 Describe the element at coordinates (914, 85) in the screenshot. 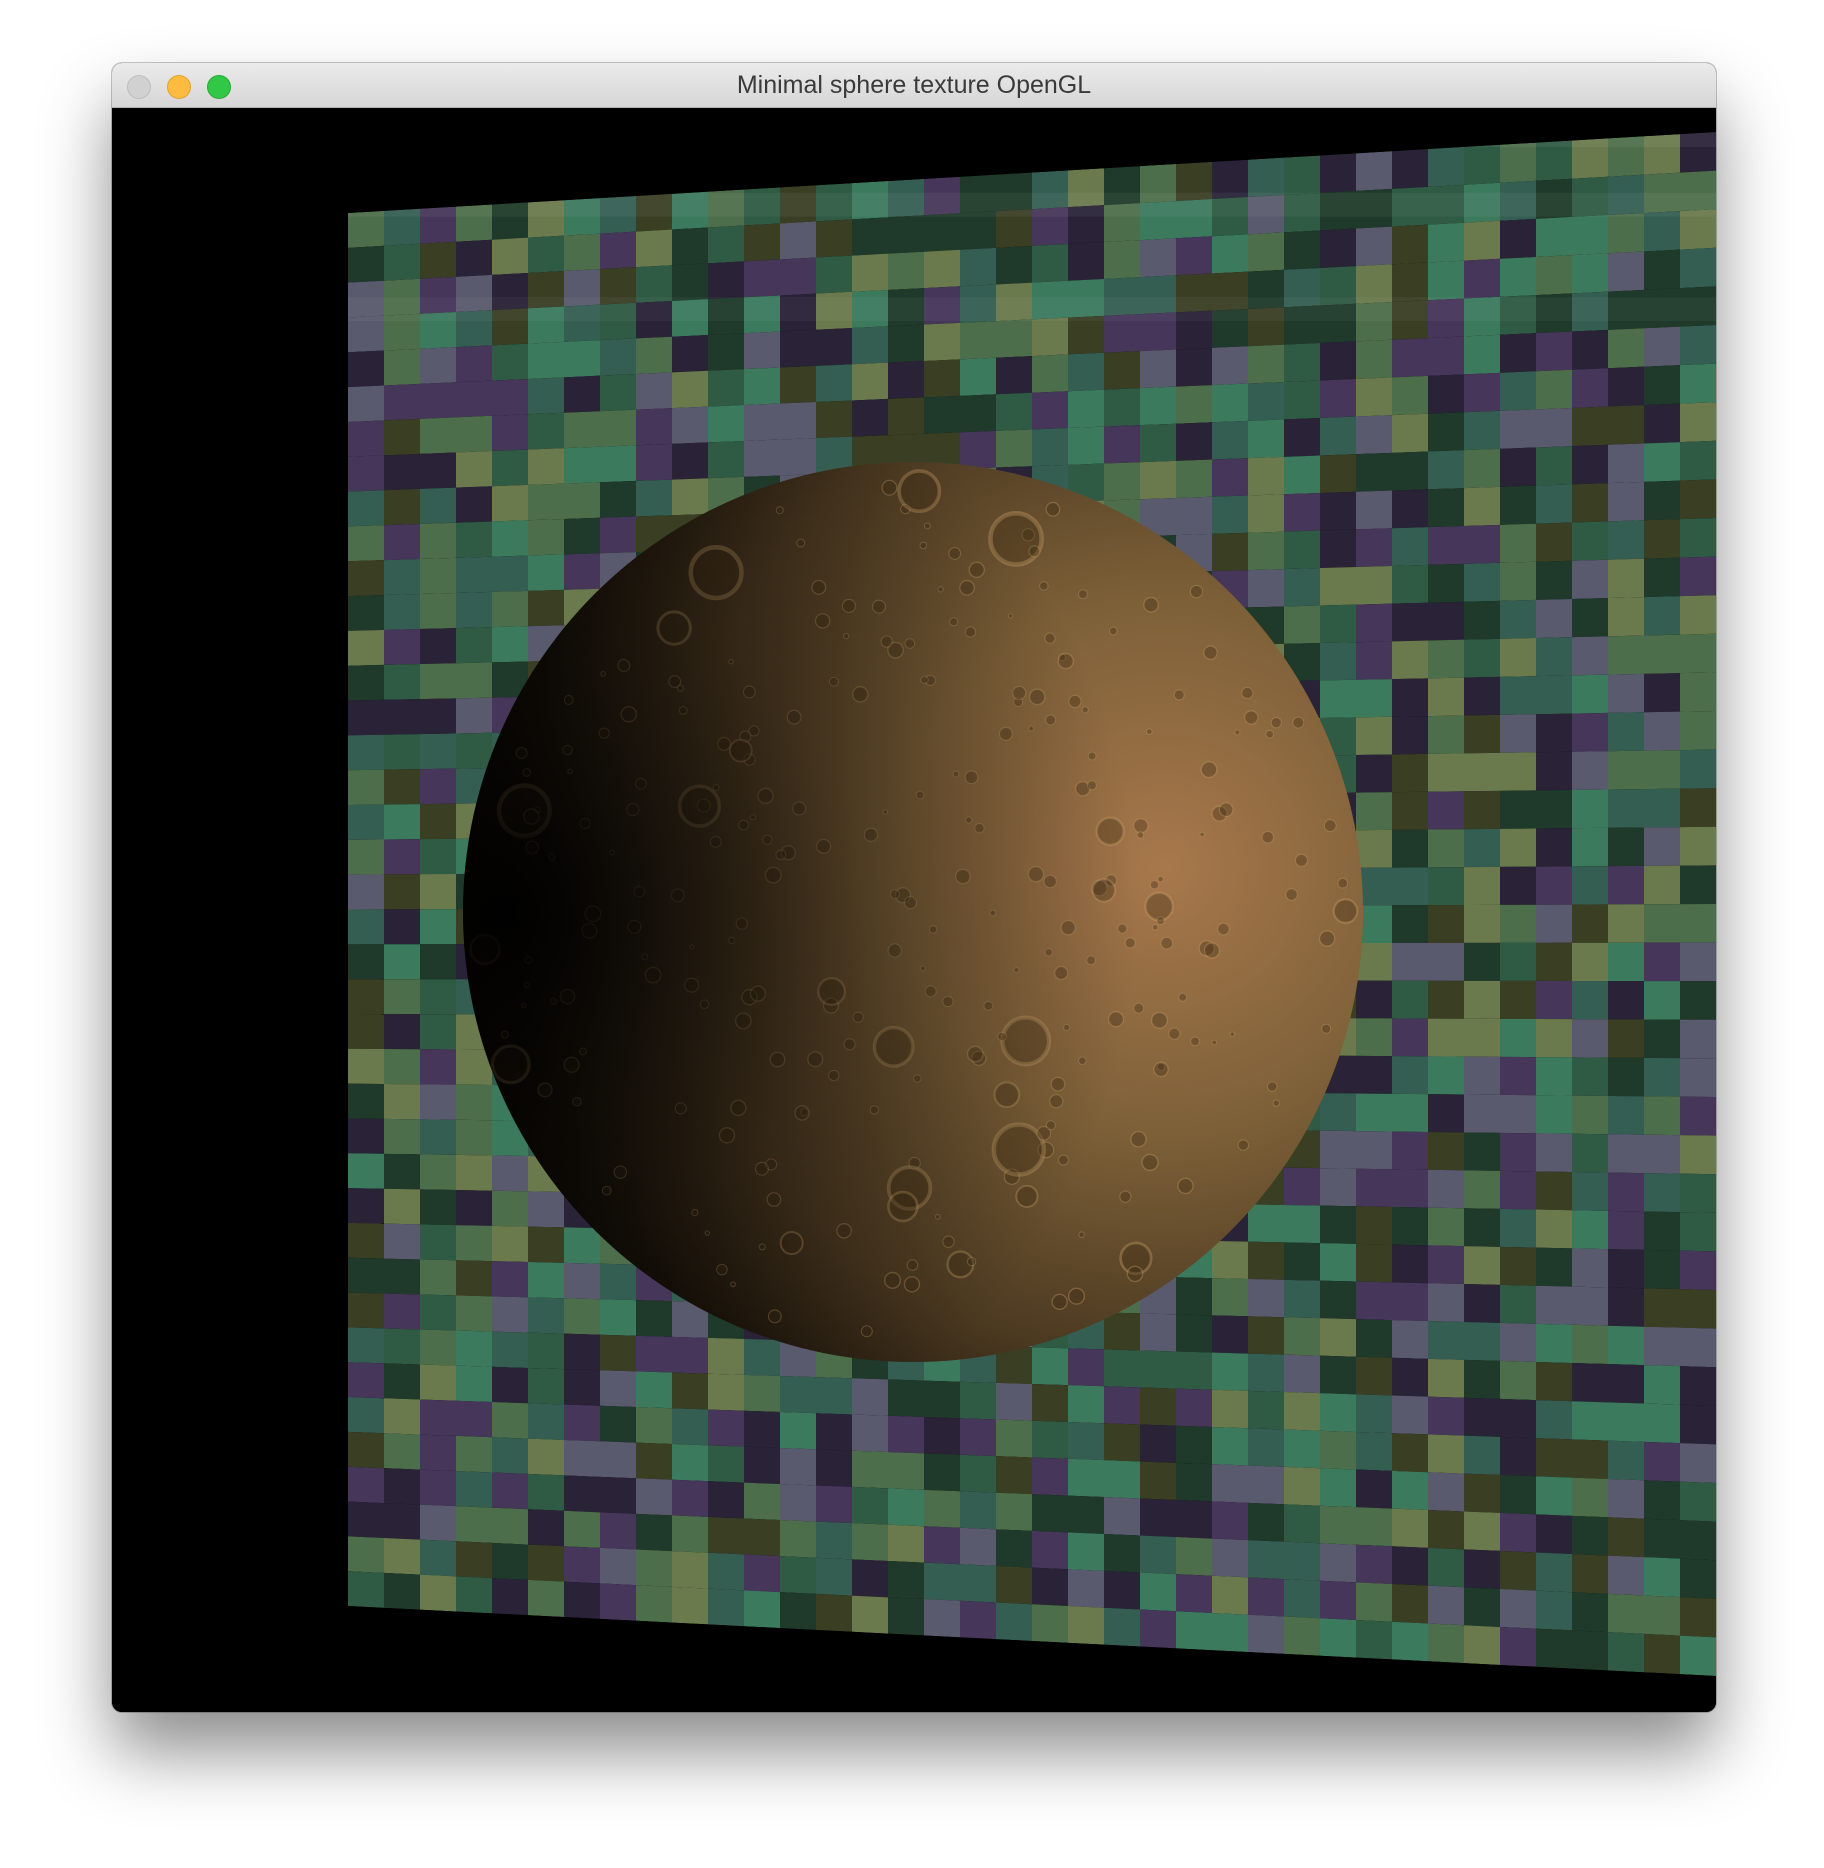

I see `title-bar: Minimal sphere texture OpenGL` at that location.